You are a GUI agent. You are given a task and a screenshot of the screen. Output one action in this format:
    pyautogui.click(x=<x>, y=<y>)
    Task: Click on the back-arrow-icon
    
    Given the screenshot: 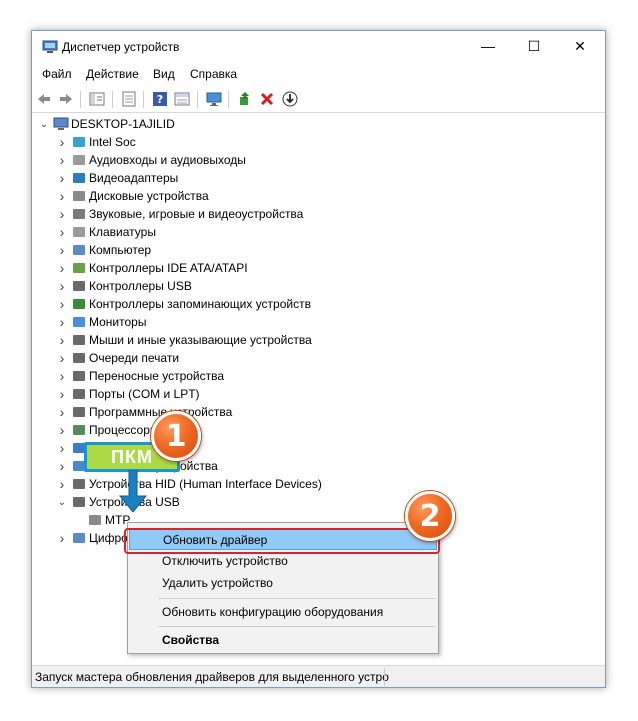 What is the action you would take?
    pyautogui.click(x=44, y=99)
    